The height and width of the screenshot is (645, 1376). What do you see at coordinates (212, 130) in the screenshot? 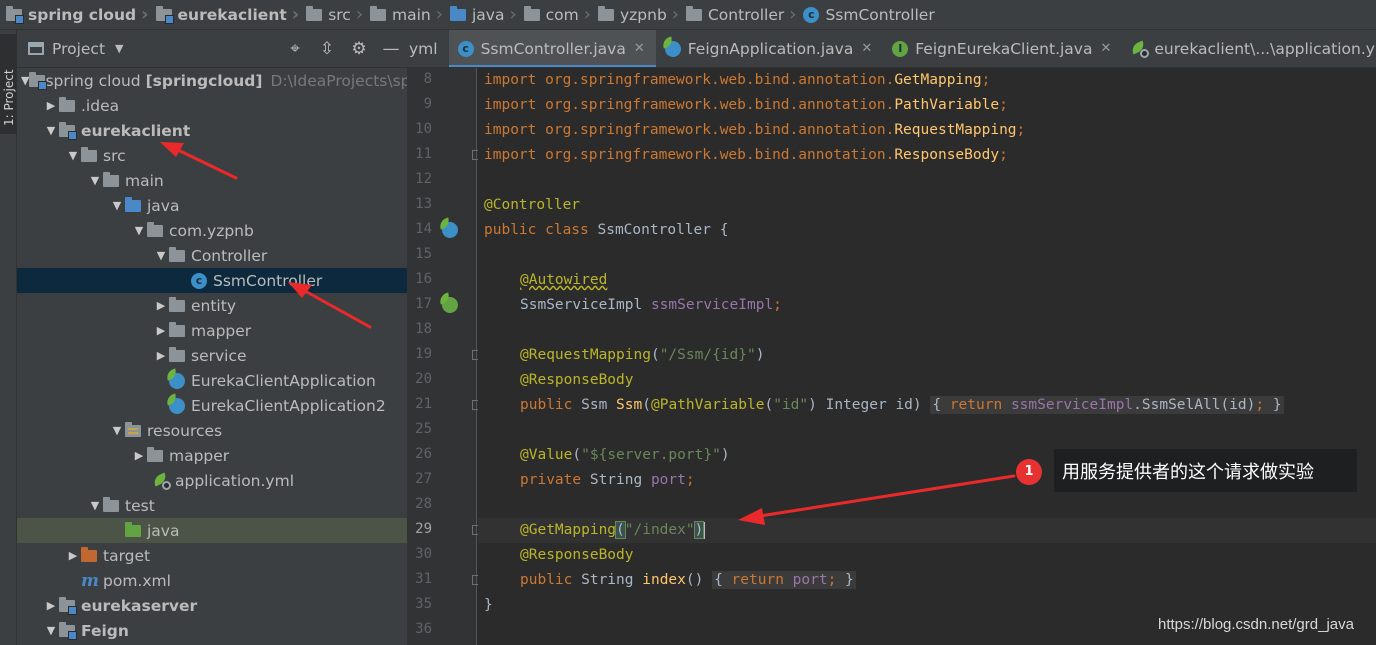
I see `tree-item-eurekaclient: ▼ eurekaclient` at bounding box center [212, 130].